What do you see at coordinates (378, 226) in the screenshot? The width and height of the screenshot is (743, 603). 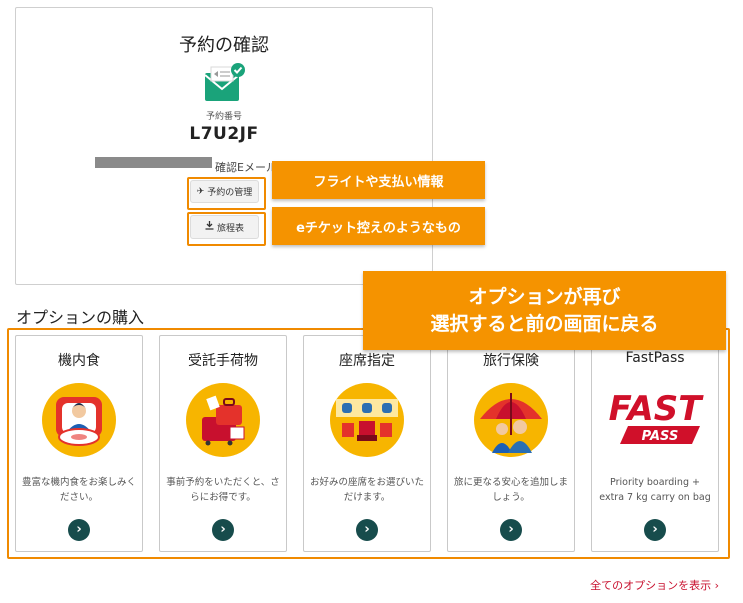 I see `callout-itinerary-note: eチケット控えのようなもの` at bounding box center [378, 226].